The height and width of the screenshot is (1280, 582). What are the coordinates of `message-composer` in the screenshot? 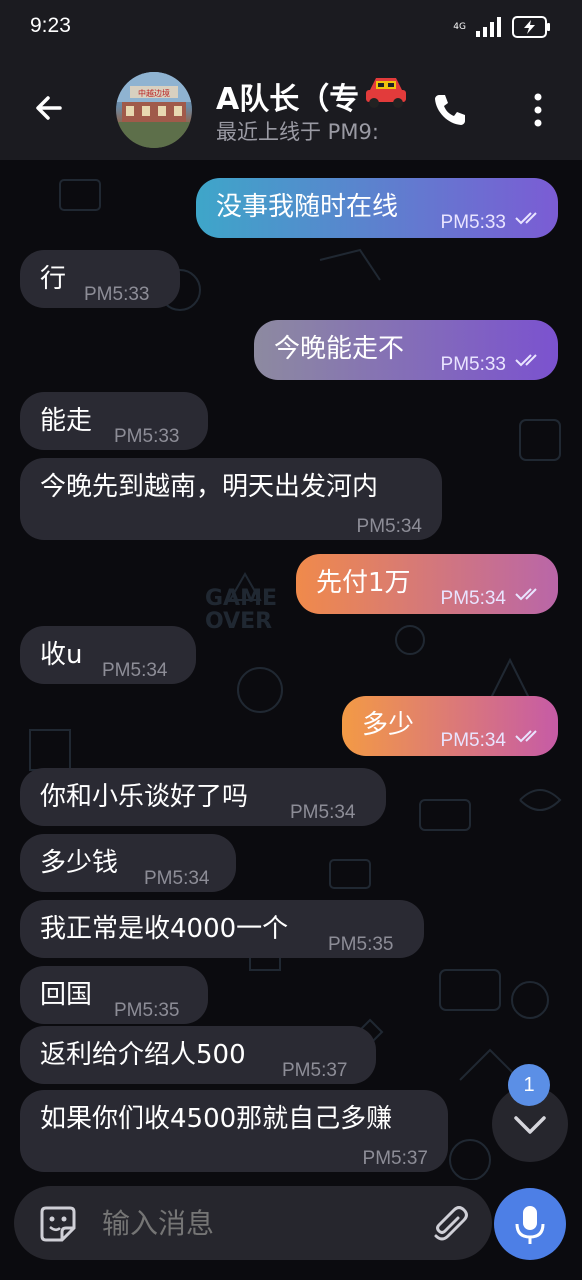 It's located at (253, 1223).